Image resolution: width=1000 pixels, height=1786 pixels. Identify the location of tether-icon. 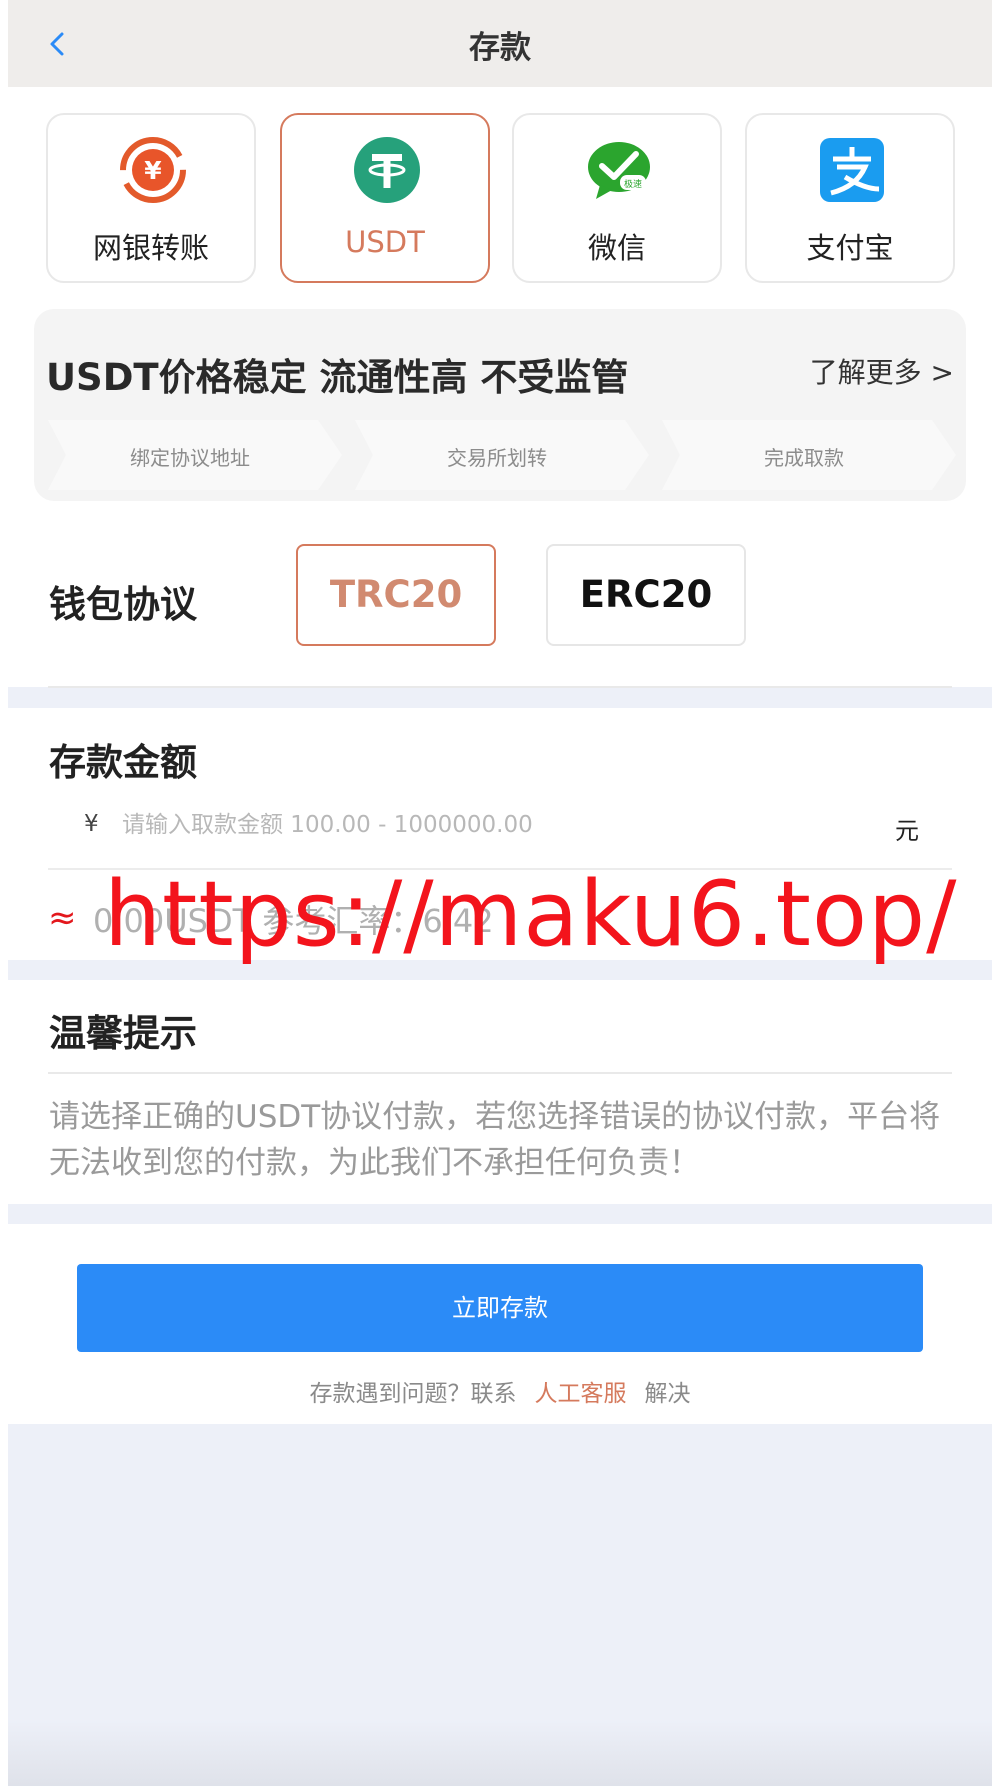
(387, 170).